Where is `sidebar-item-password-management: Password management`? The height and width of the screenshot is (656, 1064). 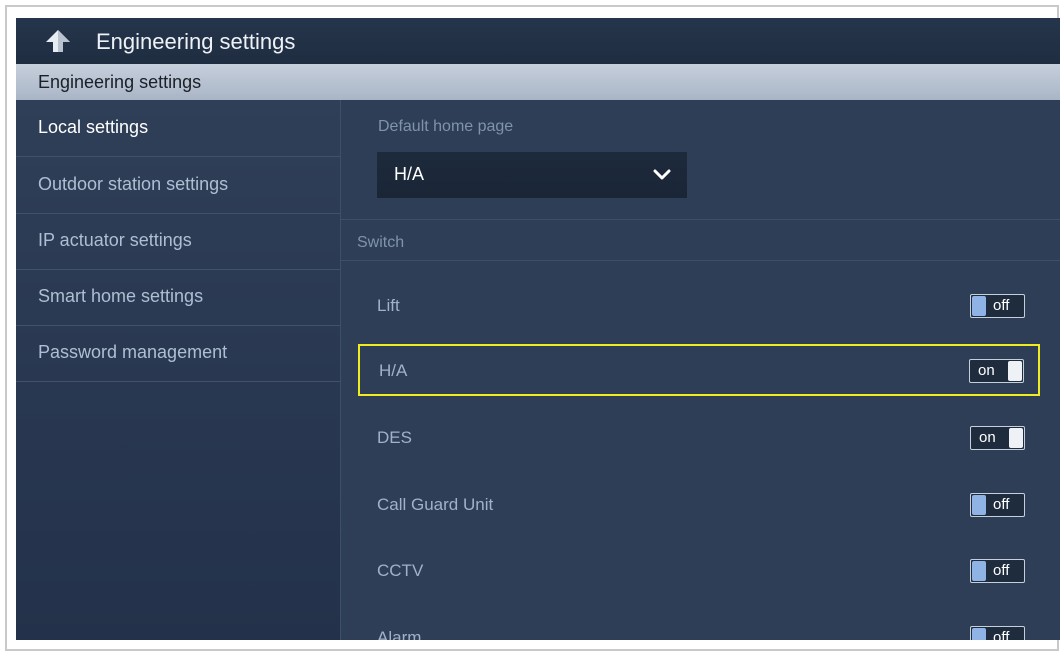 sidebar-item-password-management: Password management is located at coordinates (178, 353).